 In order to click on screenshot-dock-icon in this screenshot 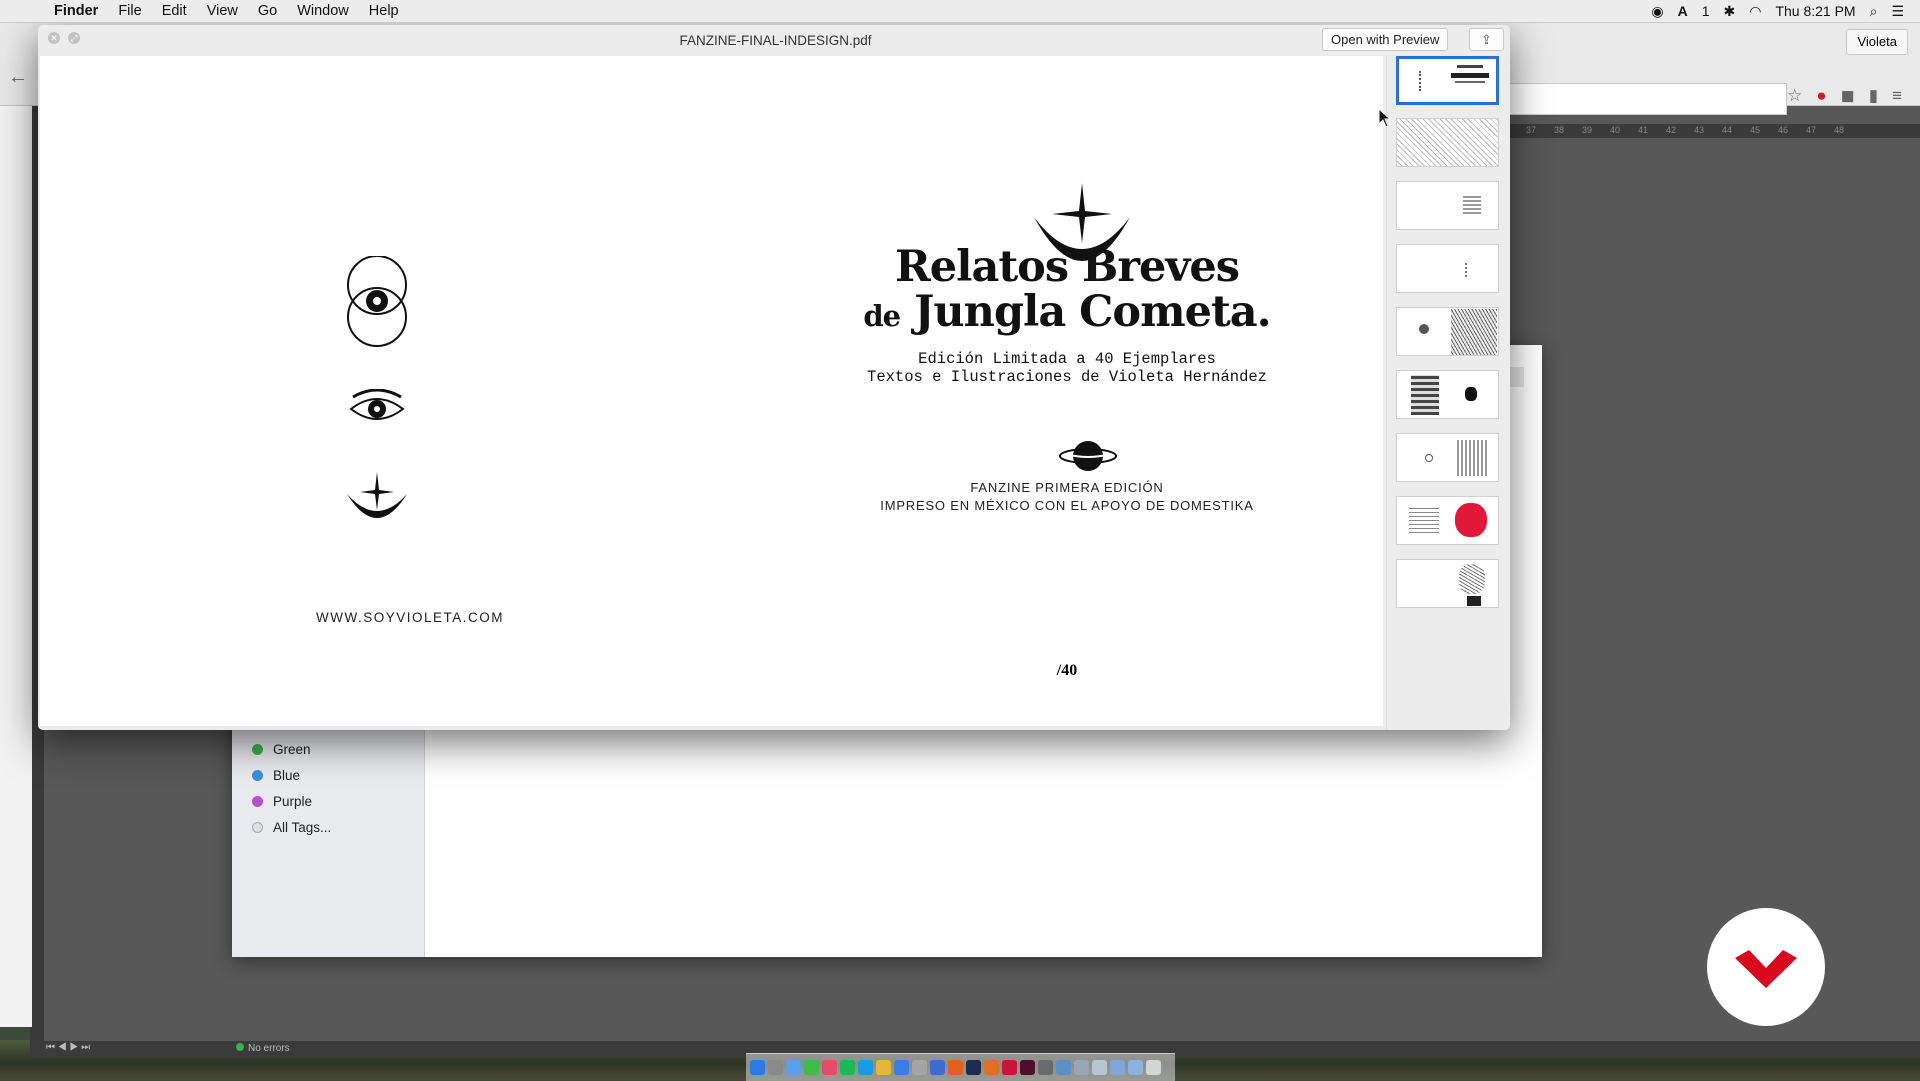, I will do `click(1081, 1067)`.